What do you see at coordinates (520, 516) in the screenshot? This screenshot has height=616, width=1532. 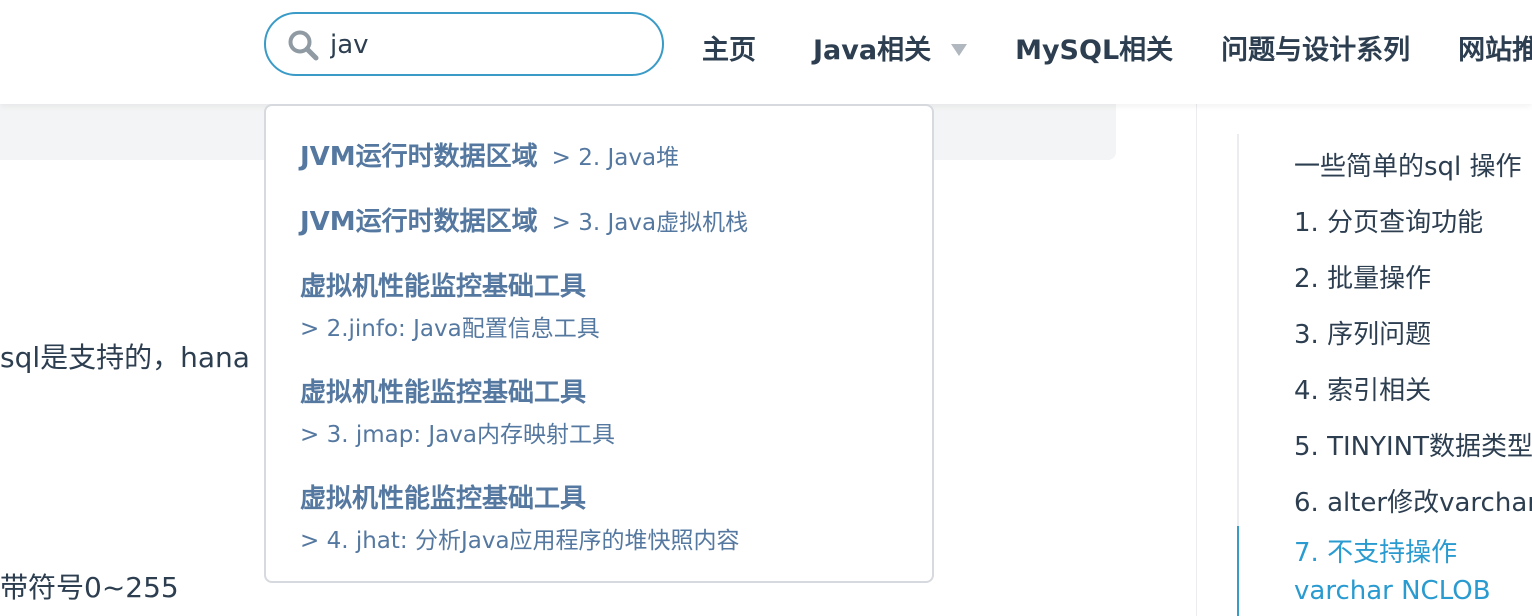 I see `suggestion-item: 虚拟机性能监控基础工具 > 4. jhat: 分析Java应用程序的堆快照内容` at bounding box center [520, 516].